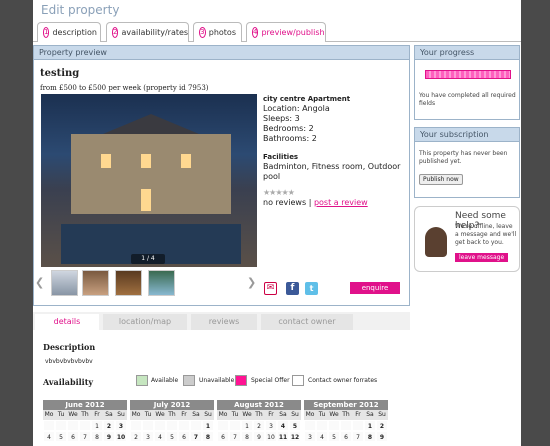 Image resolution: width=550 pixels, height=446 pixels. What do you see at coordinates (67, 322) in the screenshot?
I see `tab-details: details` at bounding box center [67, 322].